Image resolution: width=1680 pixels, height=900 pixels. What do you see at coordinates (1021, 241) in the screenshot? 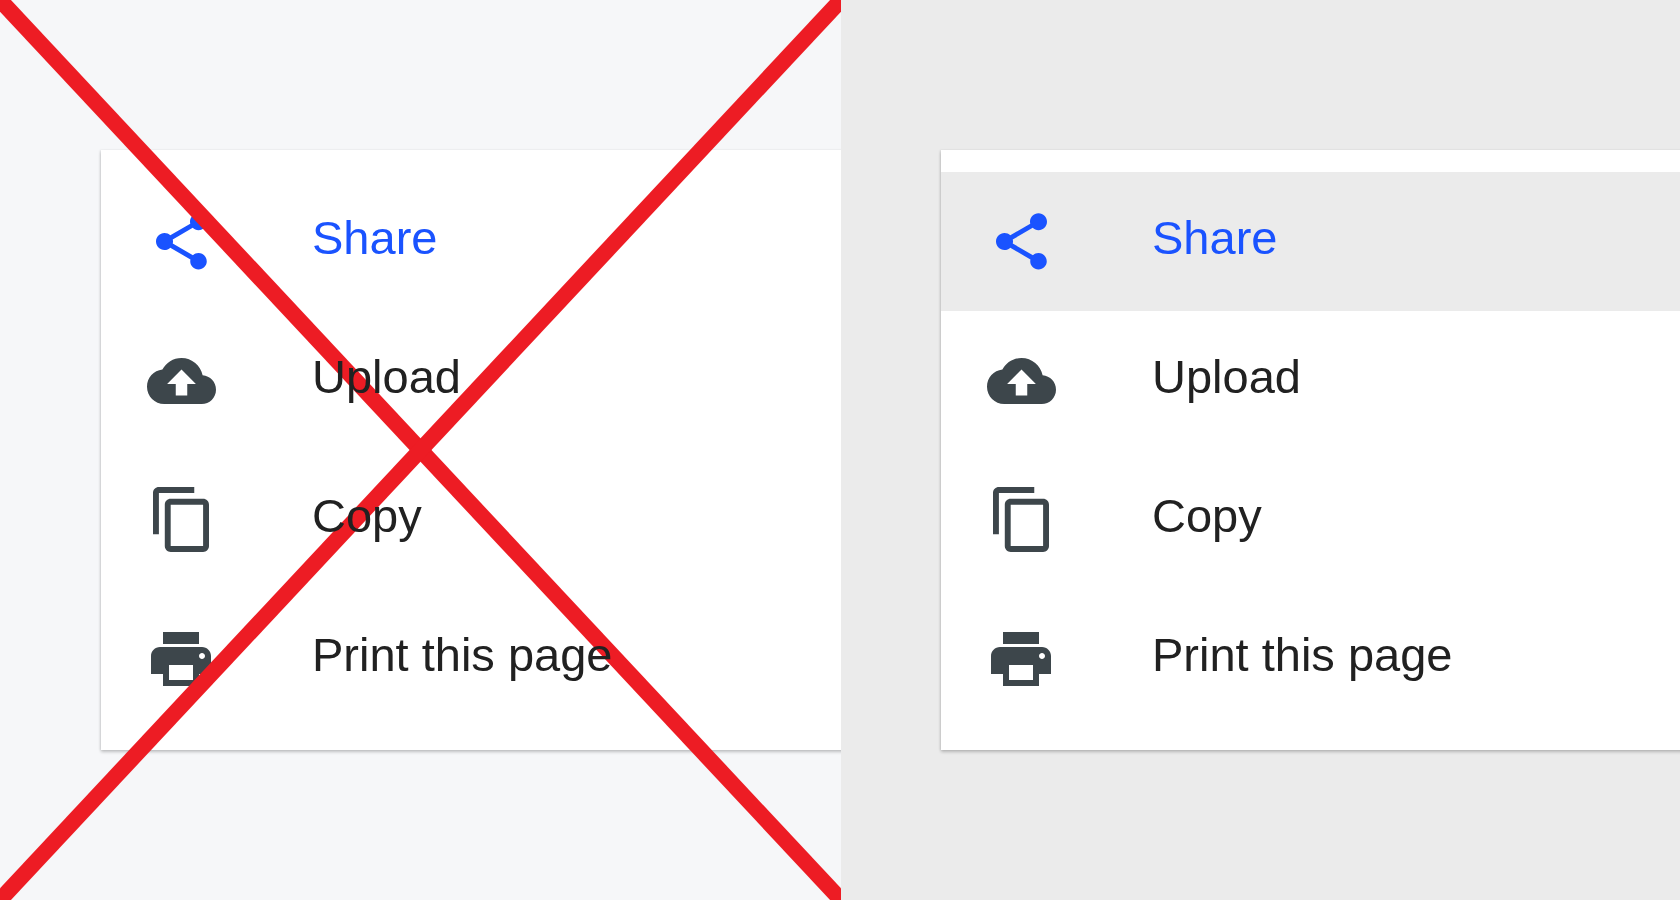
I see `share-icon` at bounding box center [1021, 241].